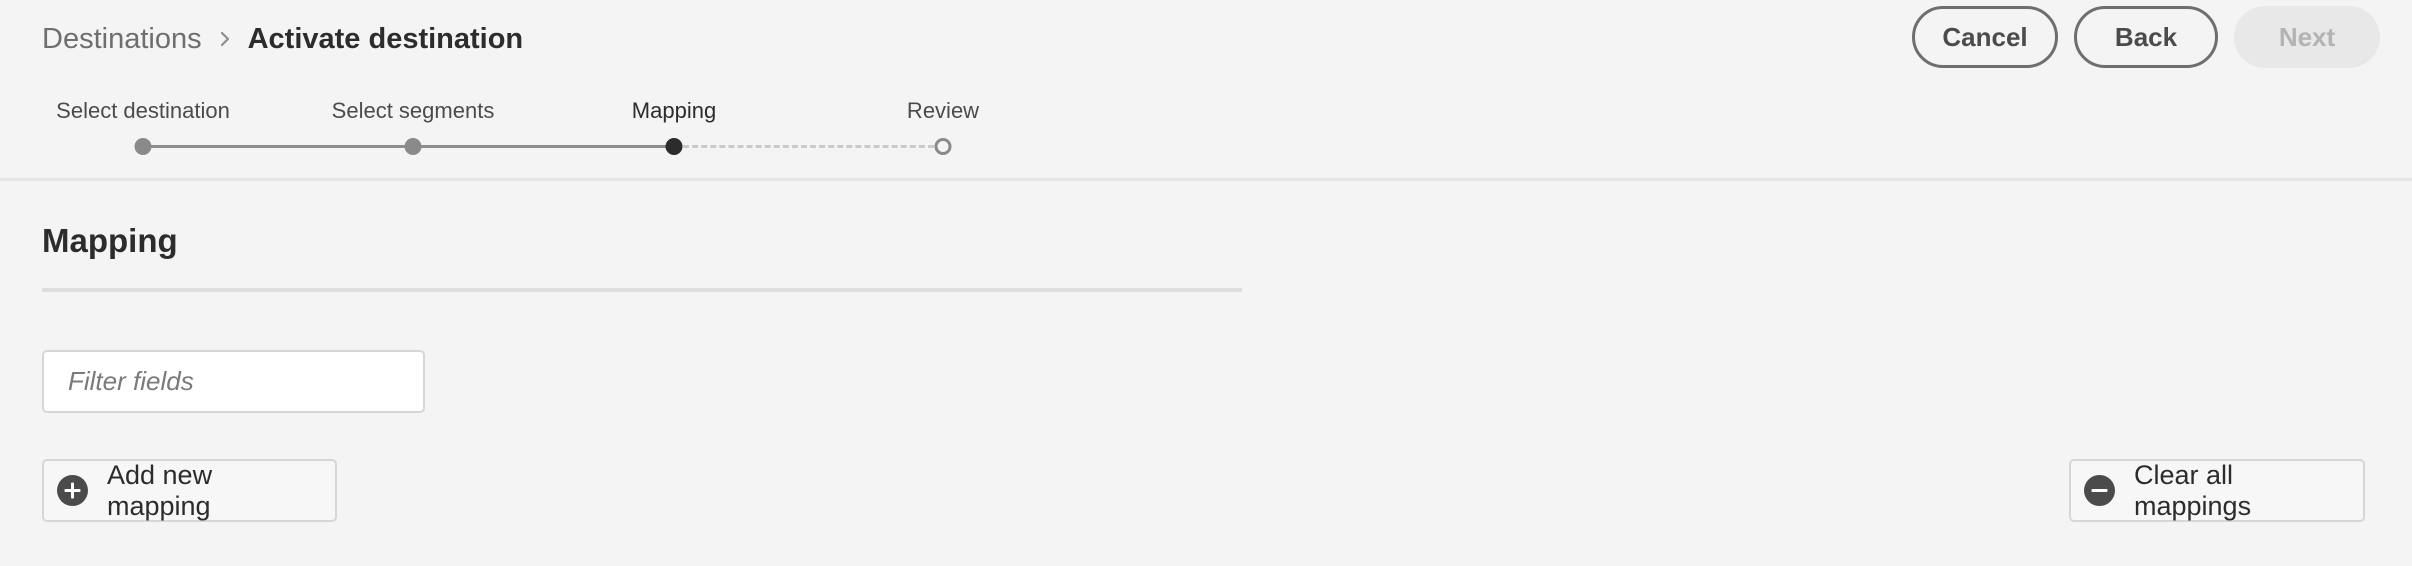 The height and width of the screenshot is (566, 2412). Describe the element at coordinates (413, 110) in the screenshot. I see `step-label-select-segments: Select segments` at that location.